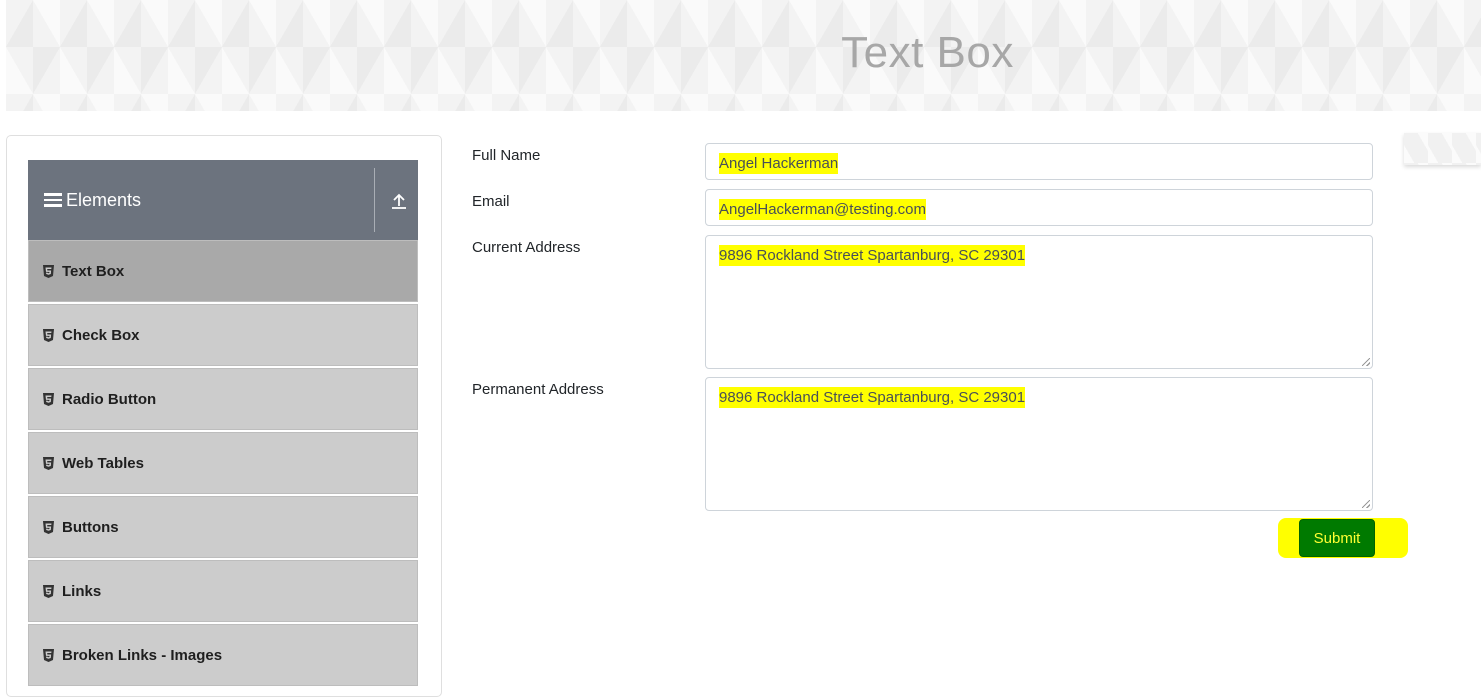 The image size is (1481, 697). I want to click on header-divider, so click(374, 200).